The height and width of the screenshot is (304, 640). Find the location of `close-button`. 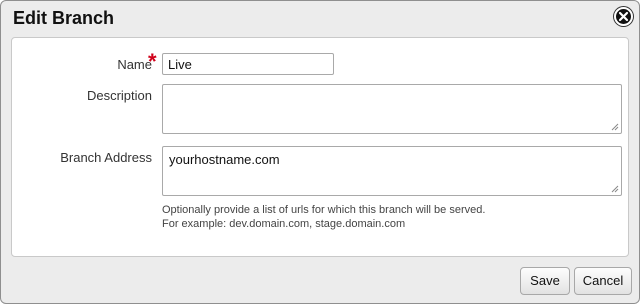

close-button is located at coordinates (623, 16).